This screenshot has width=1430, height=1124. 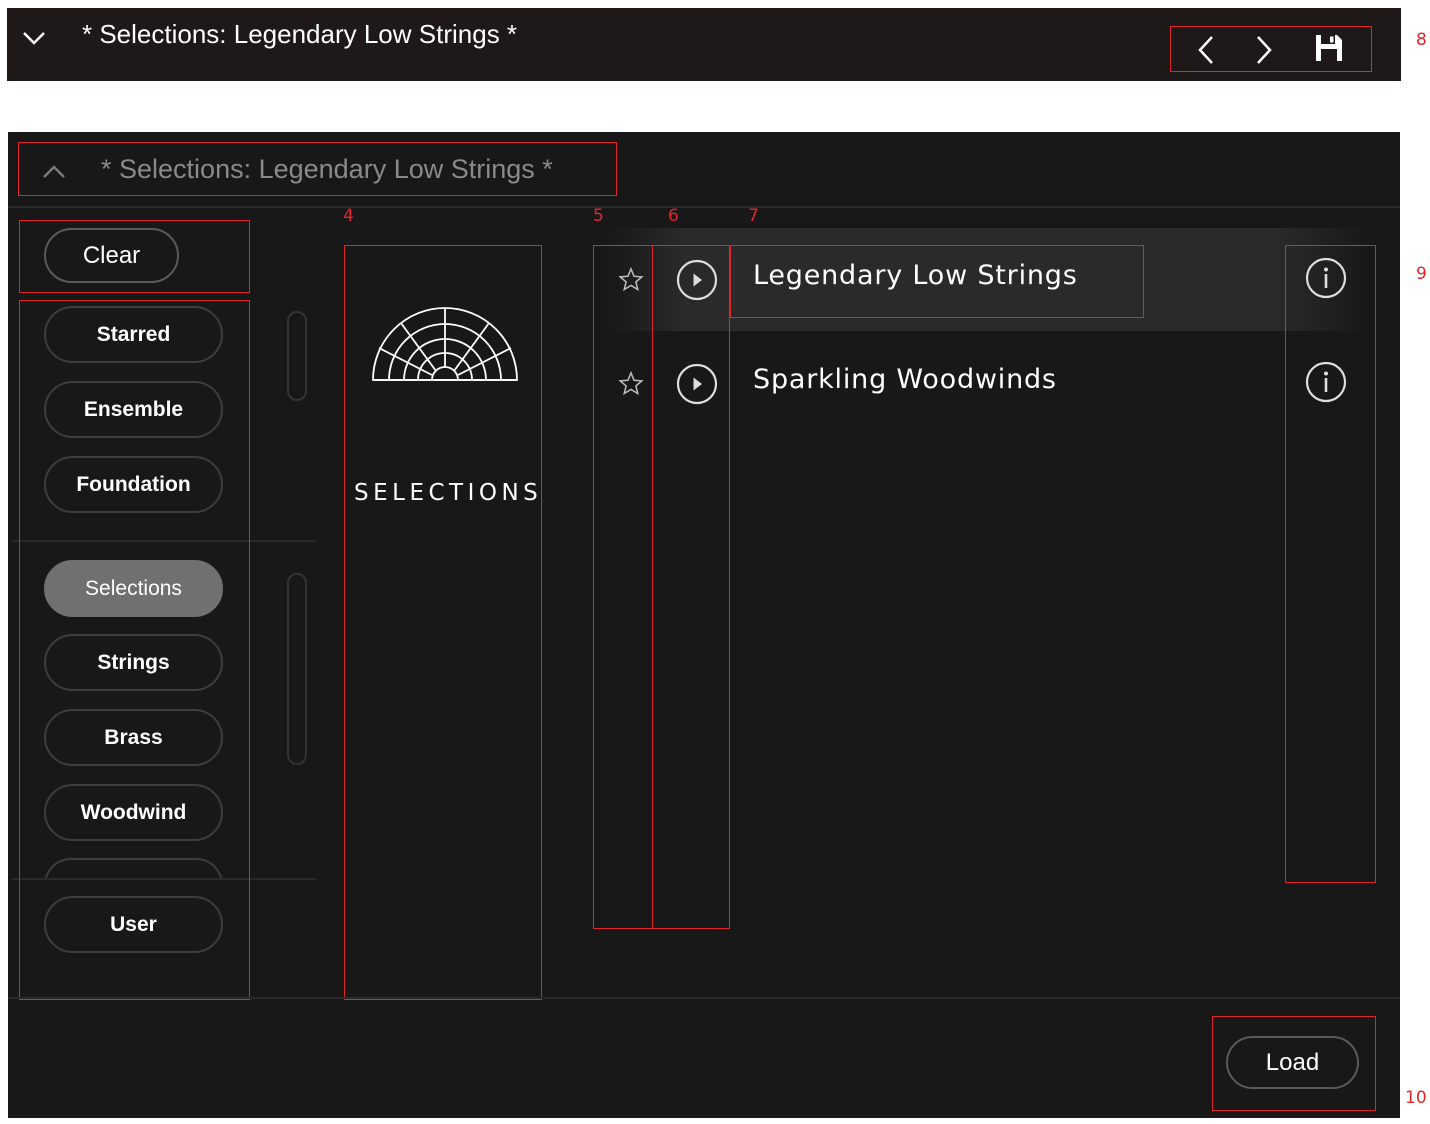 What do you see at coordinates (673, 216) in the screenshot?
I see `annotation-number-6: 6` at bounding box center [673, 216].